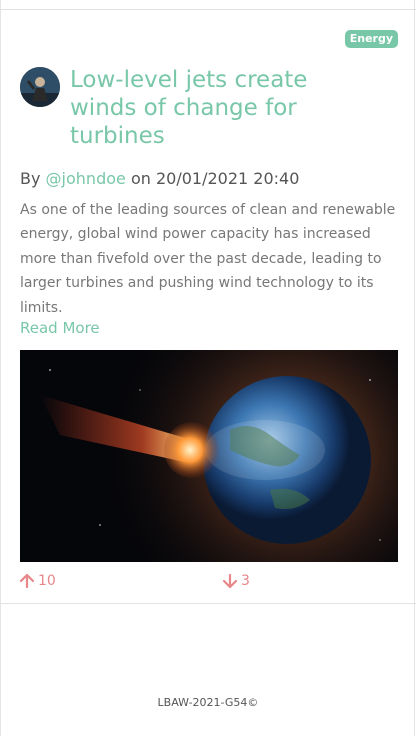 Image resolution: width=416 pixels, height=736 pixels. I want to click on upvote-button: 10, so click(38, 581).